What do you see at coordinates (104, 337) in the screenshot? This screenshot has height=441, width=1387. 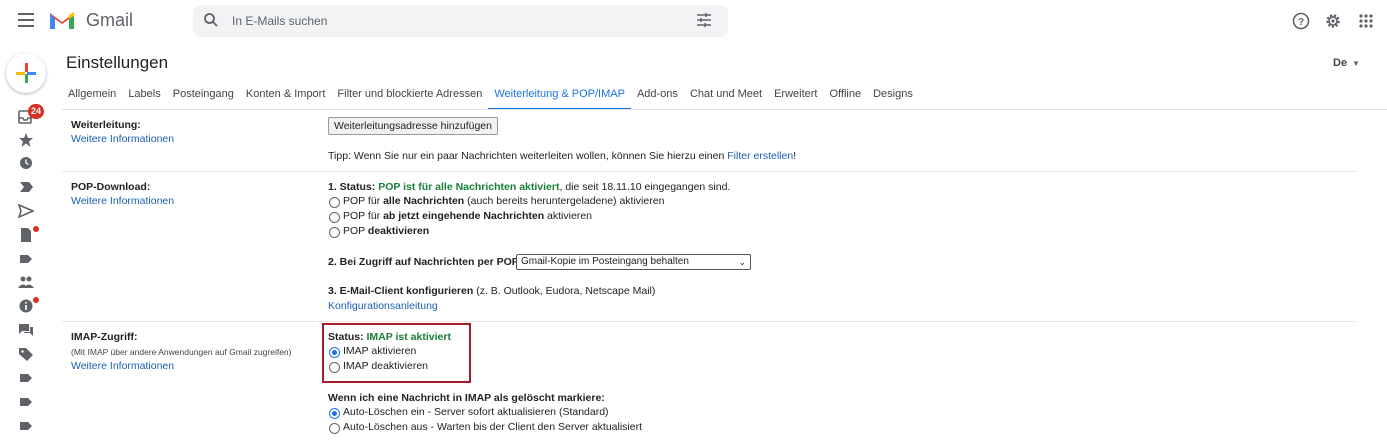 I see `imap-label: IMAP-Zugriff:` at bounding box center [104, 337].